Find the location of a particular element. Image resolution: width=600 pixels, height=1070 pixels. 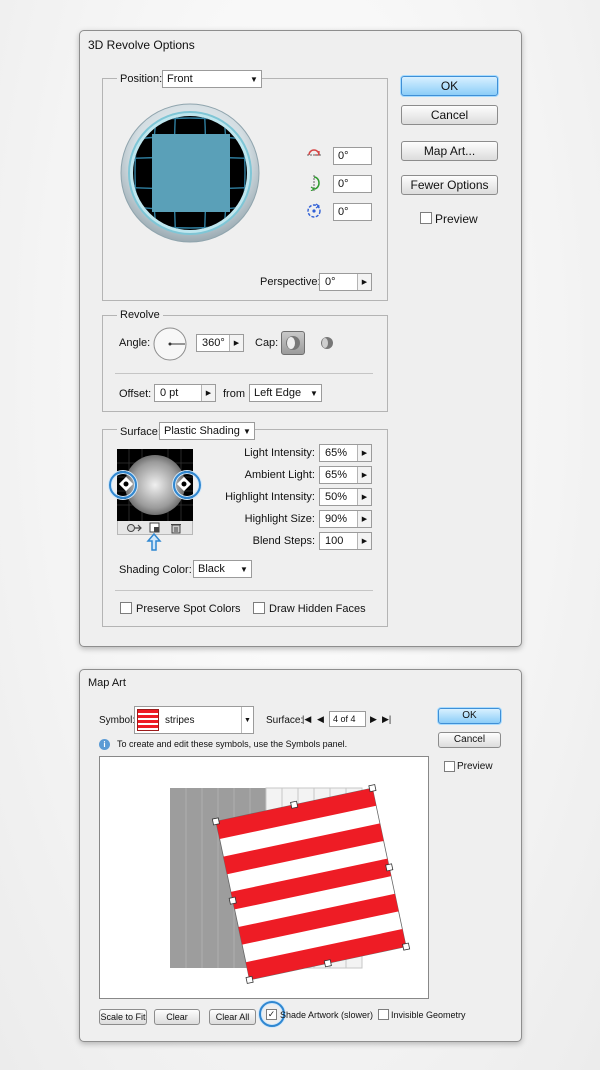

from-value: Left Edge is located at coordinates (278, 393).